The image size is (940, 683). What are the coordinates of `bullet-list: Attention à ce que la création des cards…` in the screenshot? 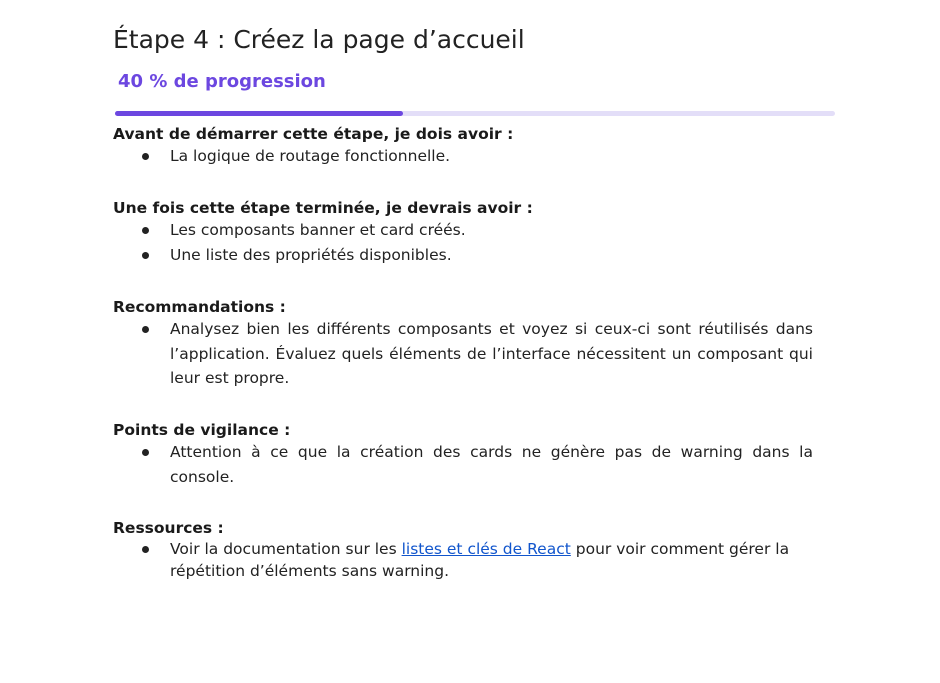 It's located at (474, 464).